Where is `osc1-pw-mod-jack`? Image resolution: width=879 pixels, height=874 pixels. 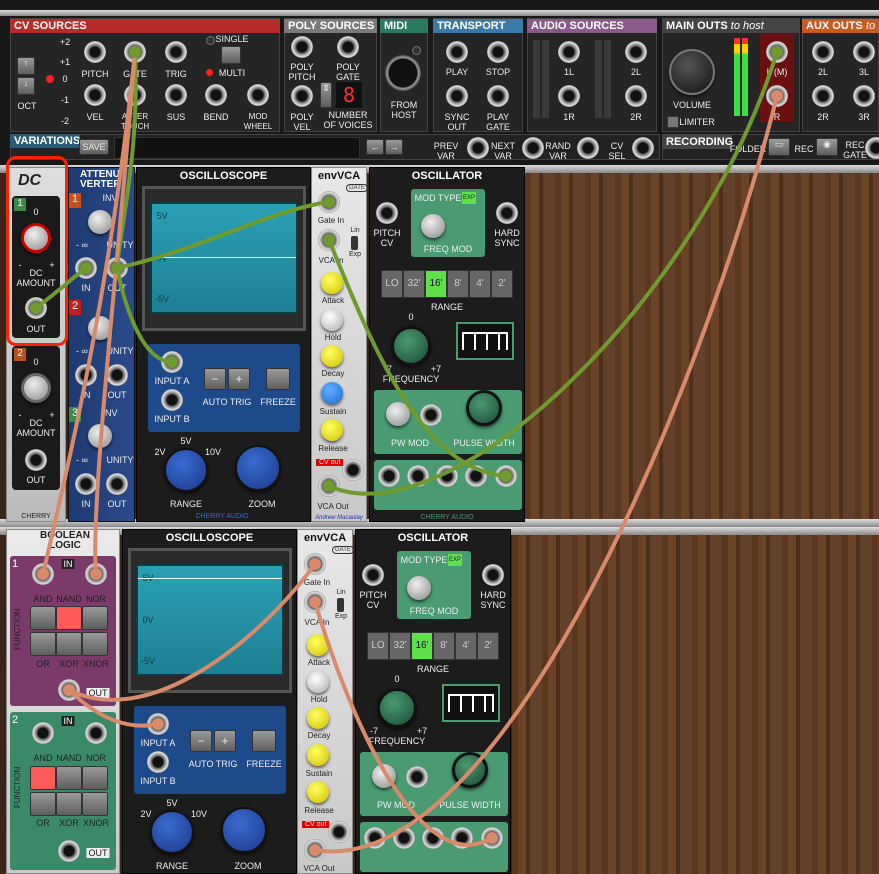 osc1-pw-mod-jack is located at coordinates (431, 415).